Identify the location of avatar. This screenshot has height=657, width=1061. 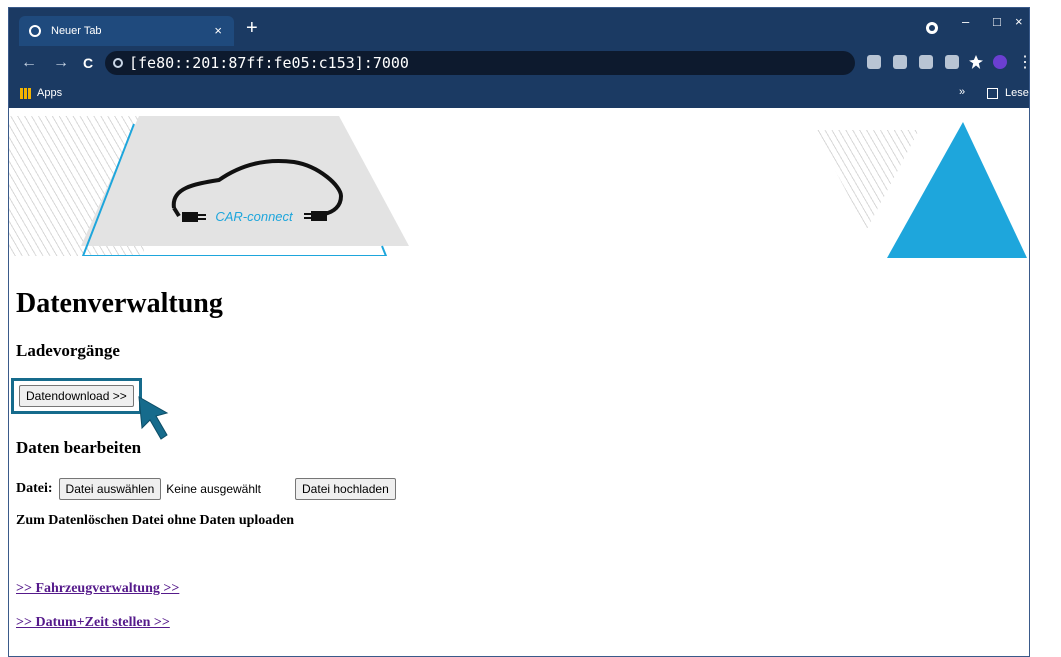
(1000, 62).